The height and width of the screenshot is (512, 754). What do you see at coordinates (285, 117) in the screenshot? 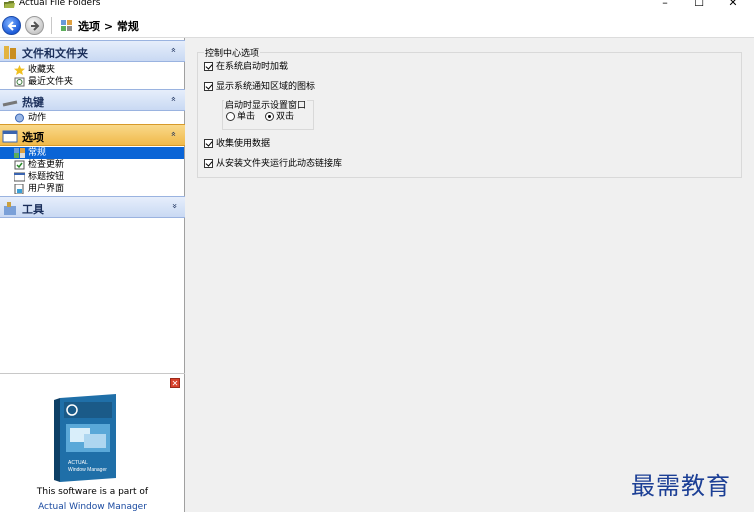
I see `radio-label: 双击` at bounding box center [285, 117].